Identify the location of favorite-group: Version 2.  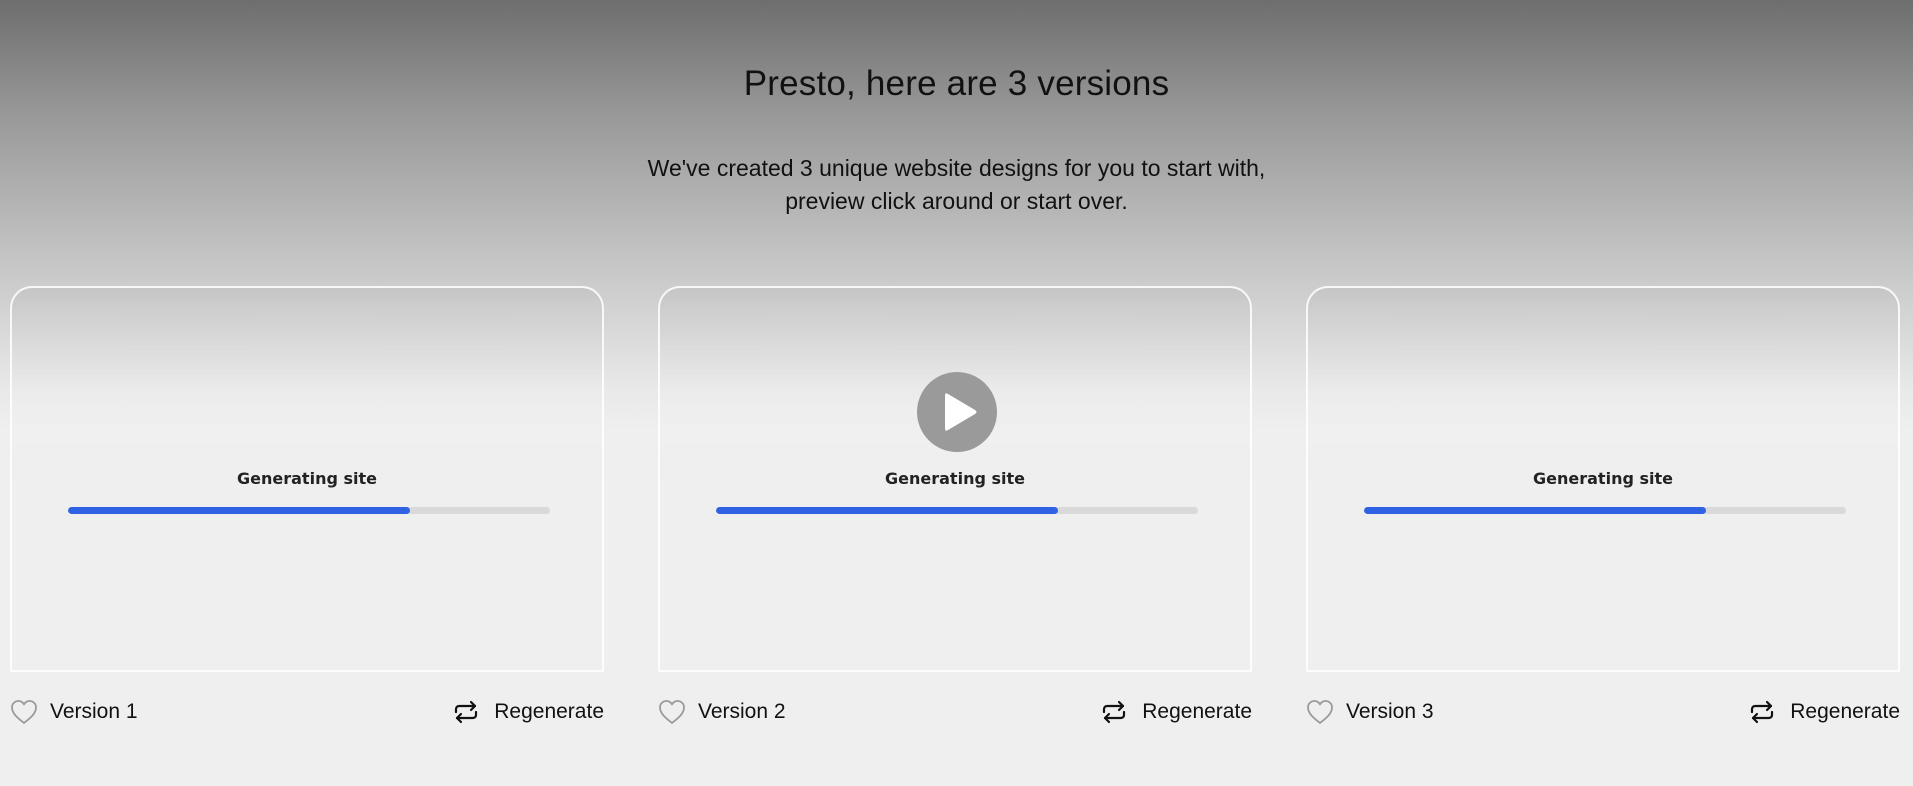
(722, 712).